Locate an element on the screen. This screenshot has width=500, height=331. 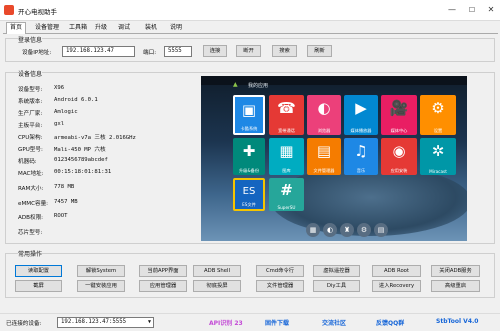
app-tile-upgrade-backup: ✚ 升级&备份 is located at coordinates (249, 156).